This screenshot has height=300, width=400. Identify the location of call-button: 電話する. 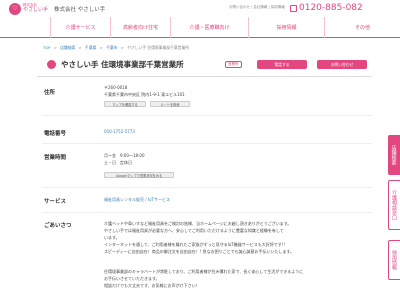
(282, 64).